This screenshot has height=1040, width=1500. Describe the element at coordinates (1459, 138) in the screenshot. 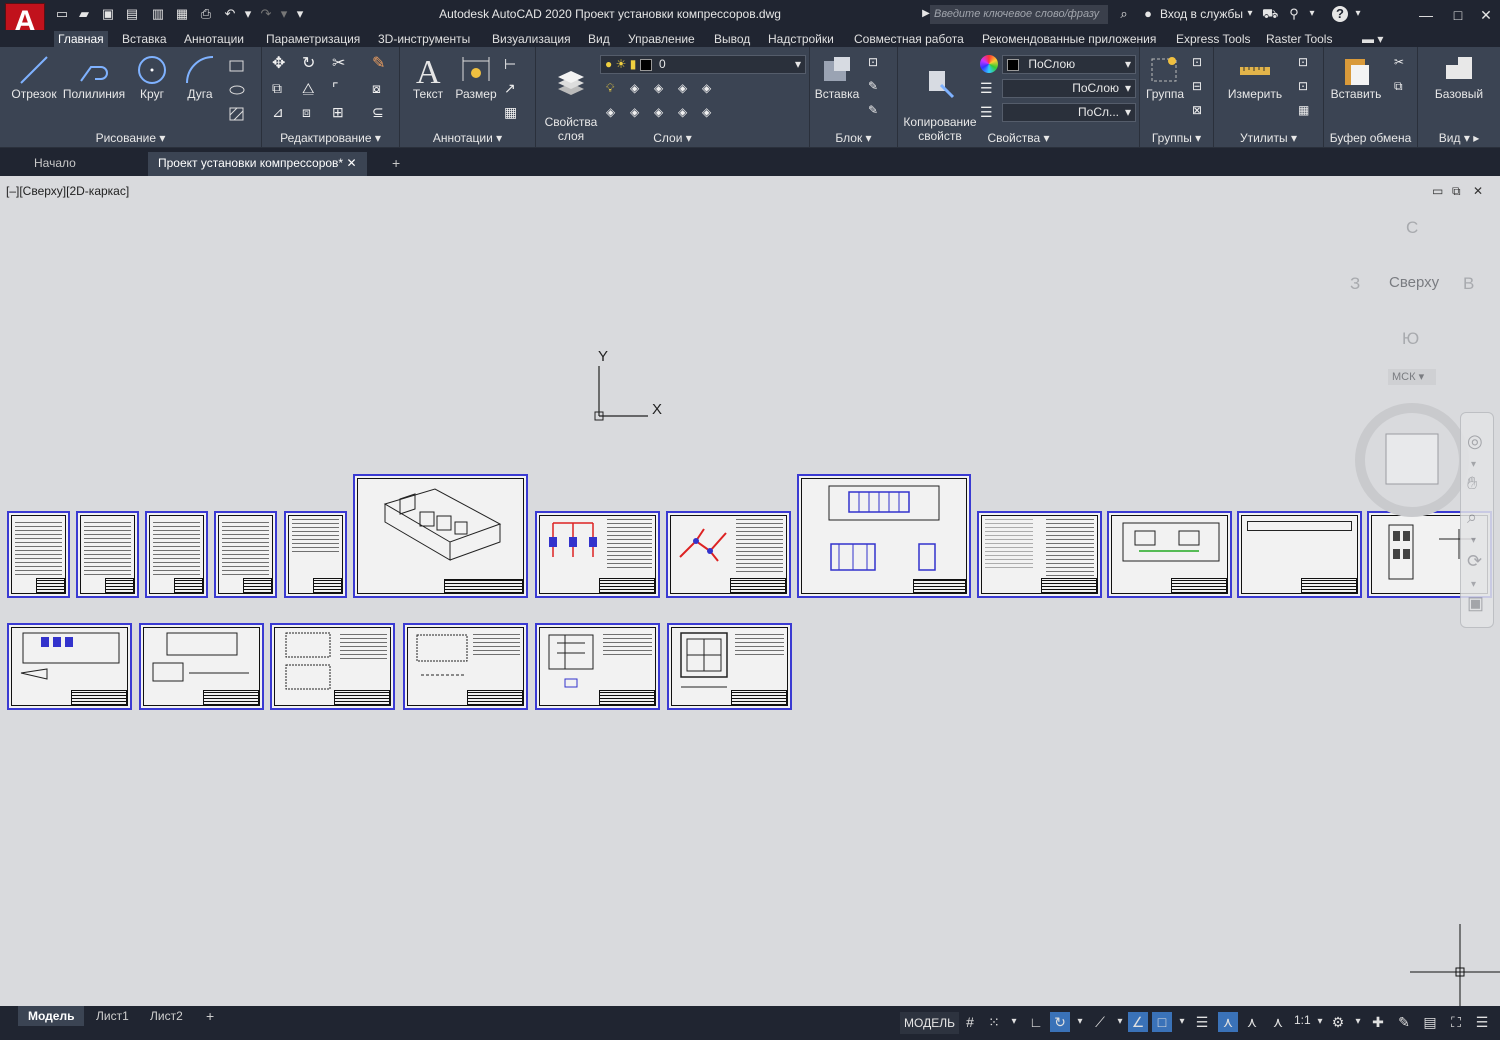

I see `panel-view-title: Вид ▾ ▸` at that location.